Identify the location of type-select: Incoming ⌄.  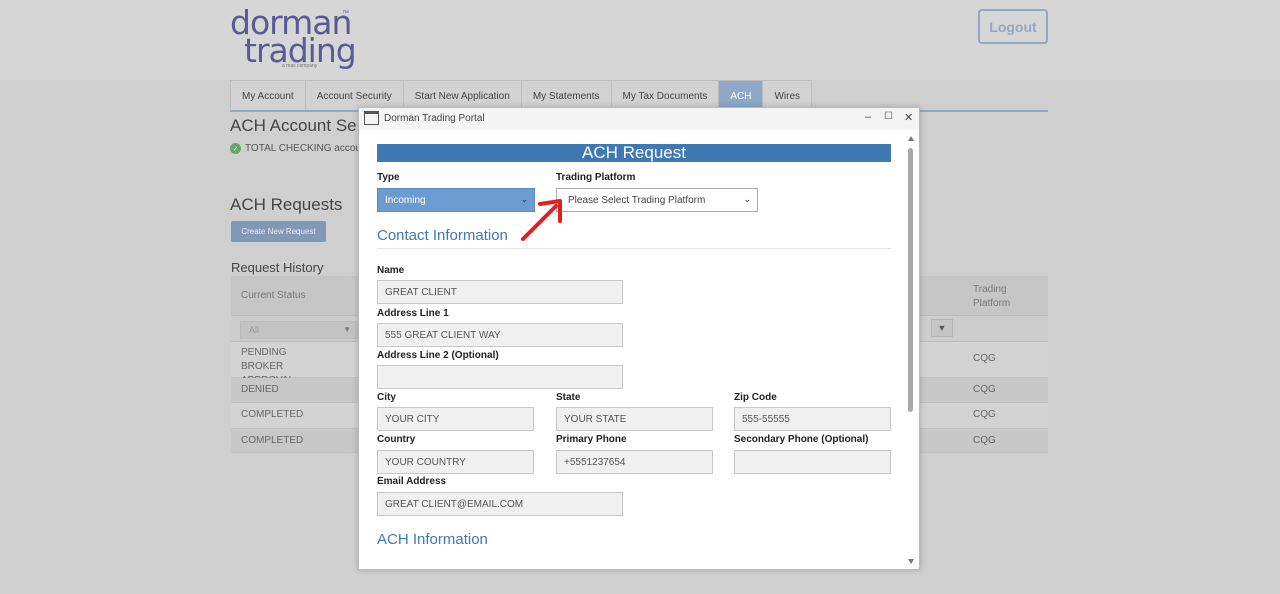
(456, 200).